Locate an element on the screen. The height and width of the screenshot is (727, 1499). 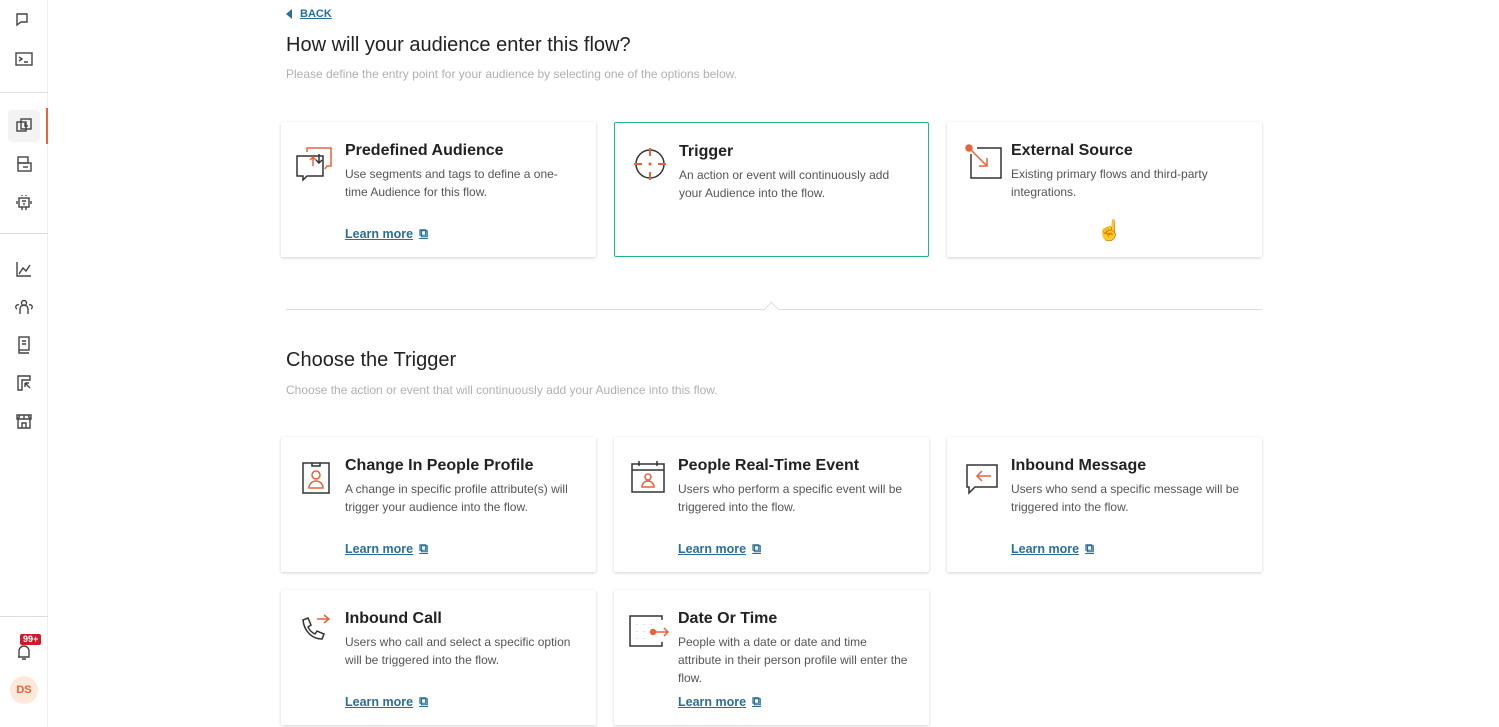
card-title: Inbound Message is located at coordinates (1079, 465).